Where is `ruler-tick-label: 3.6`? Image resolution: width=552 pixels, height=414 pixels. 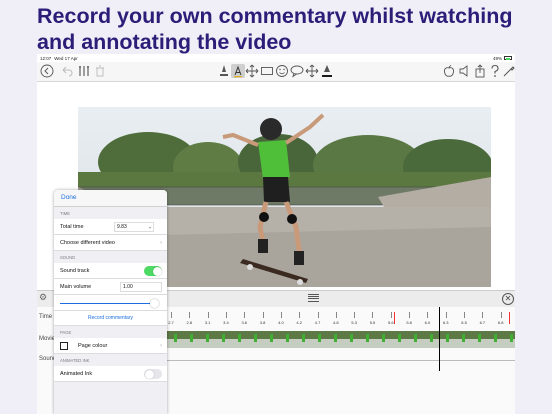
ruler-tick-label: 3.6 is located at coordinates (244, 322).